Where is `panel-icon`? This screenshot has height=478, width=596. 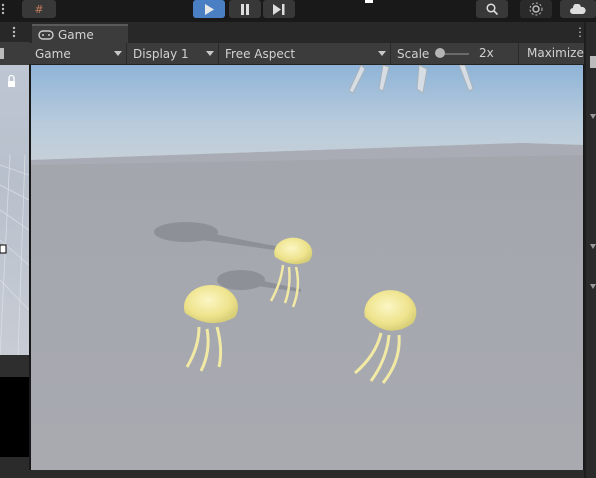
panel-icon is located at coordinates (593, 62).